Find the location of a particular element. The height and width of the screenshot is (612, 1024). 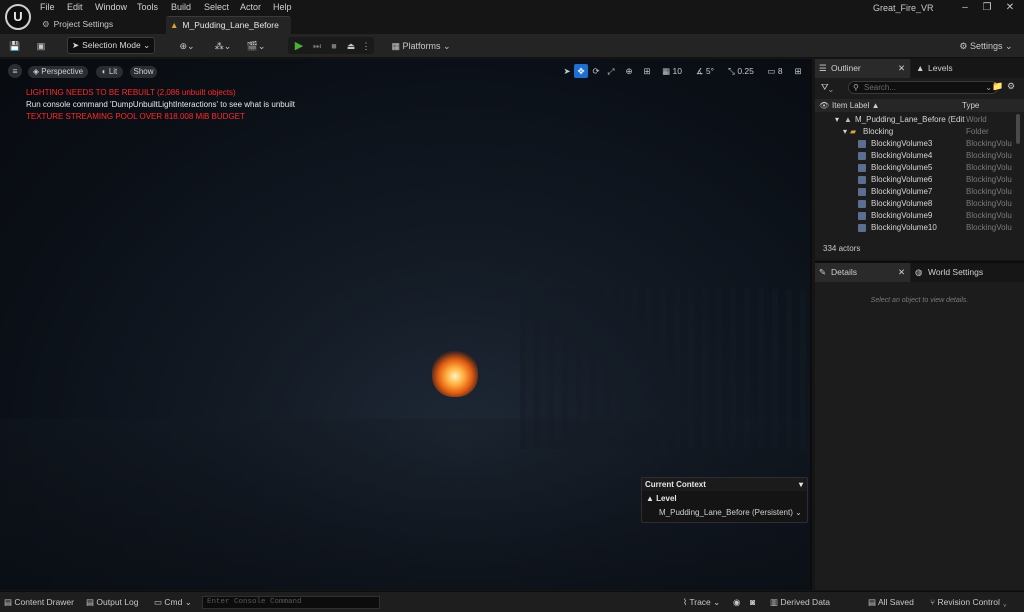

chevron-down-icon: ⌄ is located at coordinates (988, 87).